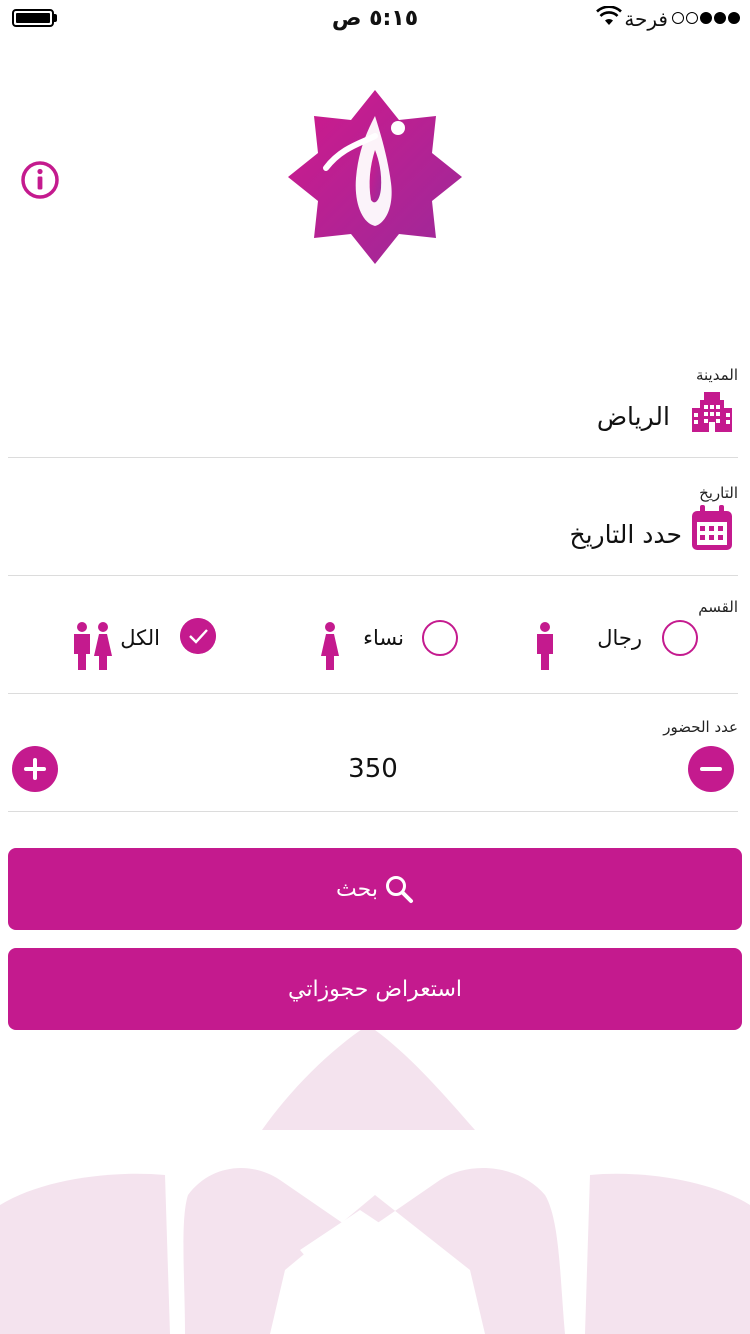 The image size is (750, 1334). Describe the element at coordinates (619, 638) in the screenshot. I see `men-label: رجال` at that location.